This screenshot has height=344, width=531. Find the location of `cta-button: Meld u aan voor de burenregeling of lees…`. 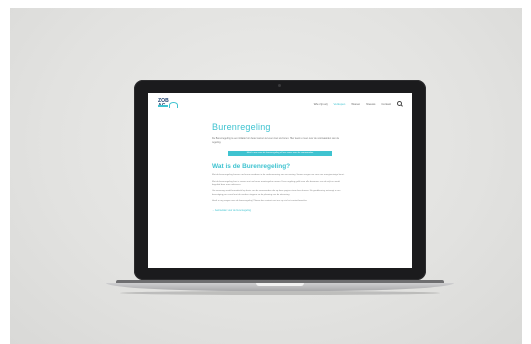

cta-button: Meld u aan voor de burenregeling of lees… is located at coordinates (280, 154).